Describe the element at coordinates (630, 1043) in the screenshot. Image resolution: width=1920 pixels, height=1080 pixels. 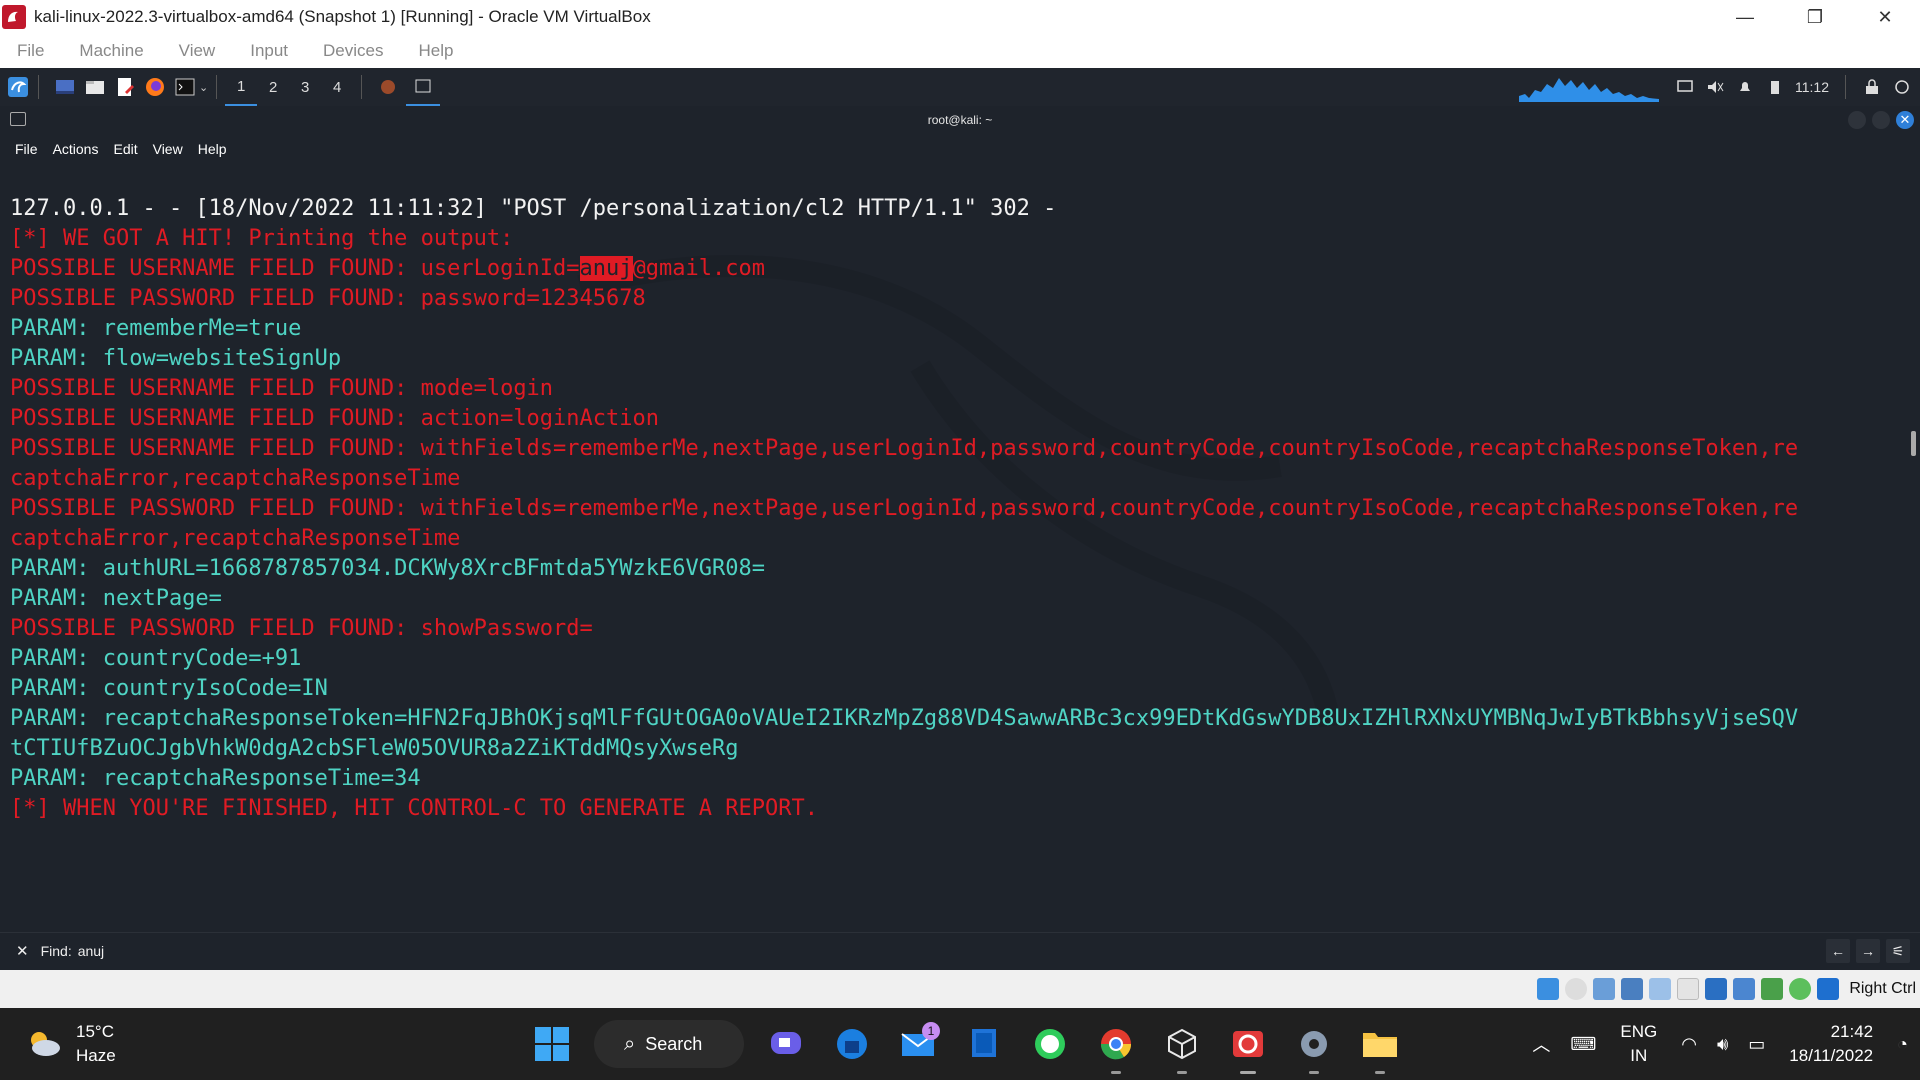
I see `search-icon: ⌕` at that location.